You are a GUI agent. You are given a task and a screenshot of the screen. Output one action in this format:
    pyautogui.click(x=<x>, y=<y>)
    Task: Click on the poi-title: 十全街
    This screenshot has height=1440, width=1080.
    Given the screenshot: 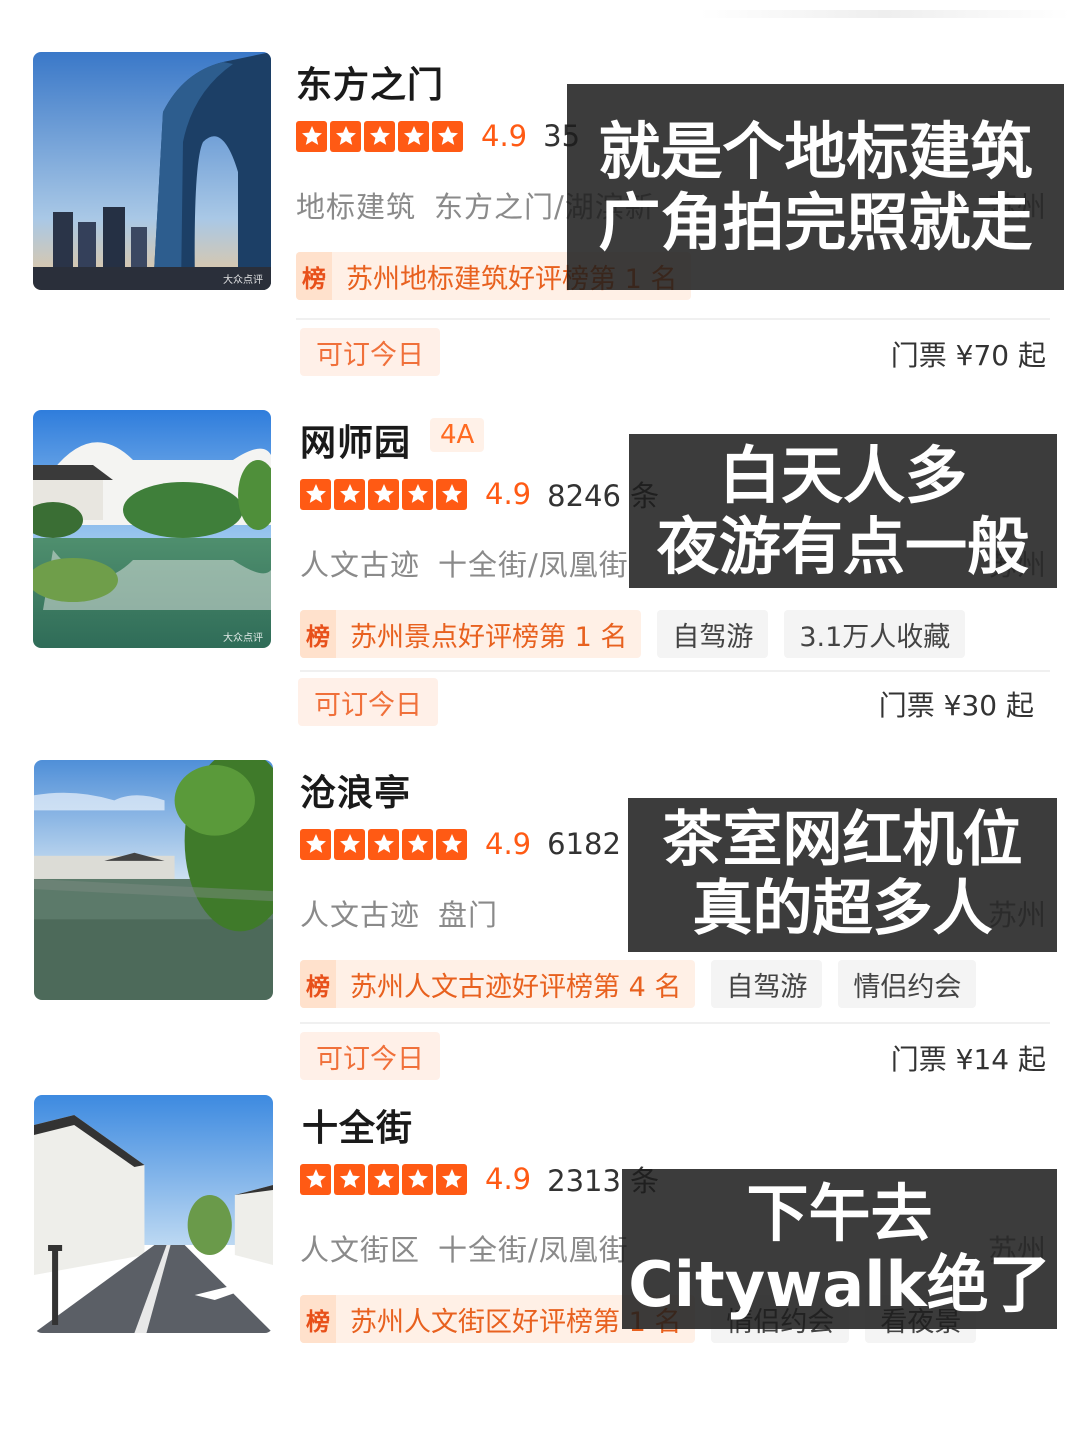 What is the action you would take?
    pyautogui.click(x=357, y=1125)
    